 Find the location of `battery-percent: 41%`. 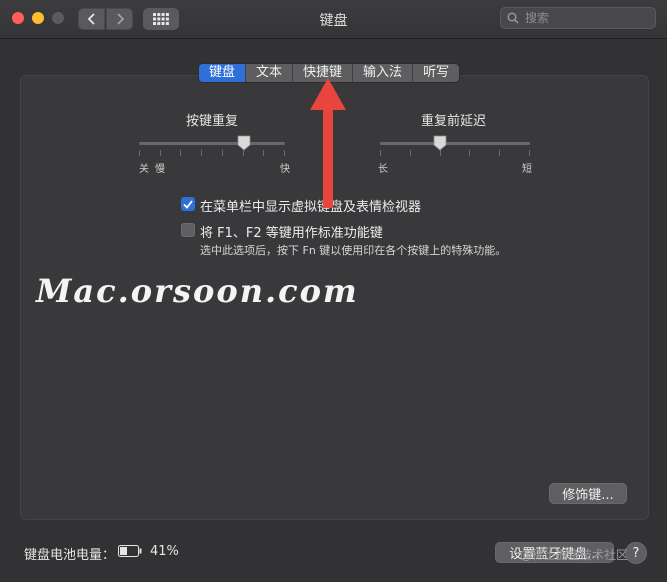

battery-percent: 41% is located at coordinates (164, 551).